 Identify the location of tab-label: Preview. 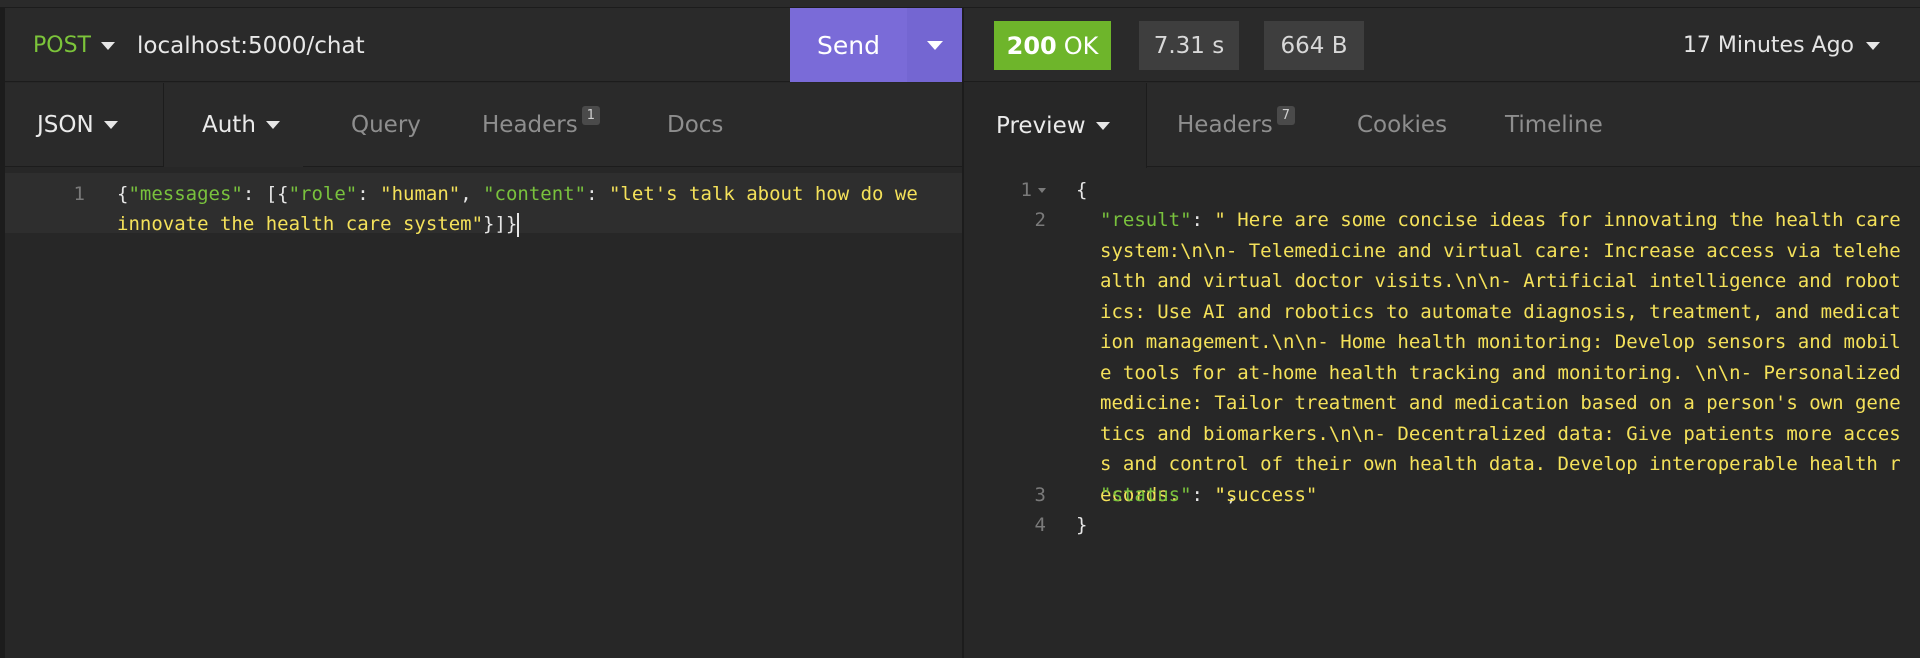
(1041, 125).